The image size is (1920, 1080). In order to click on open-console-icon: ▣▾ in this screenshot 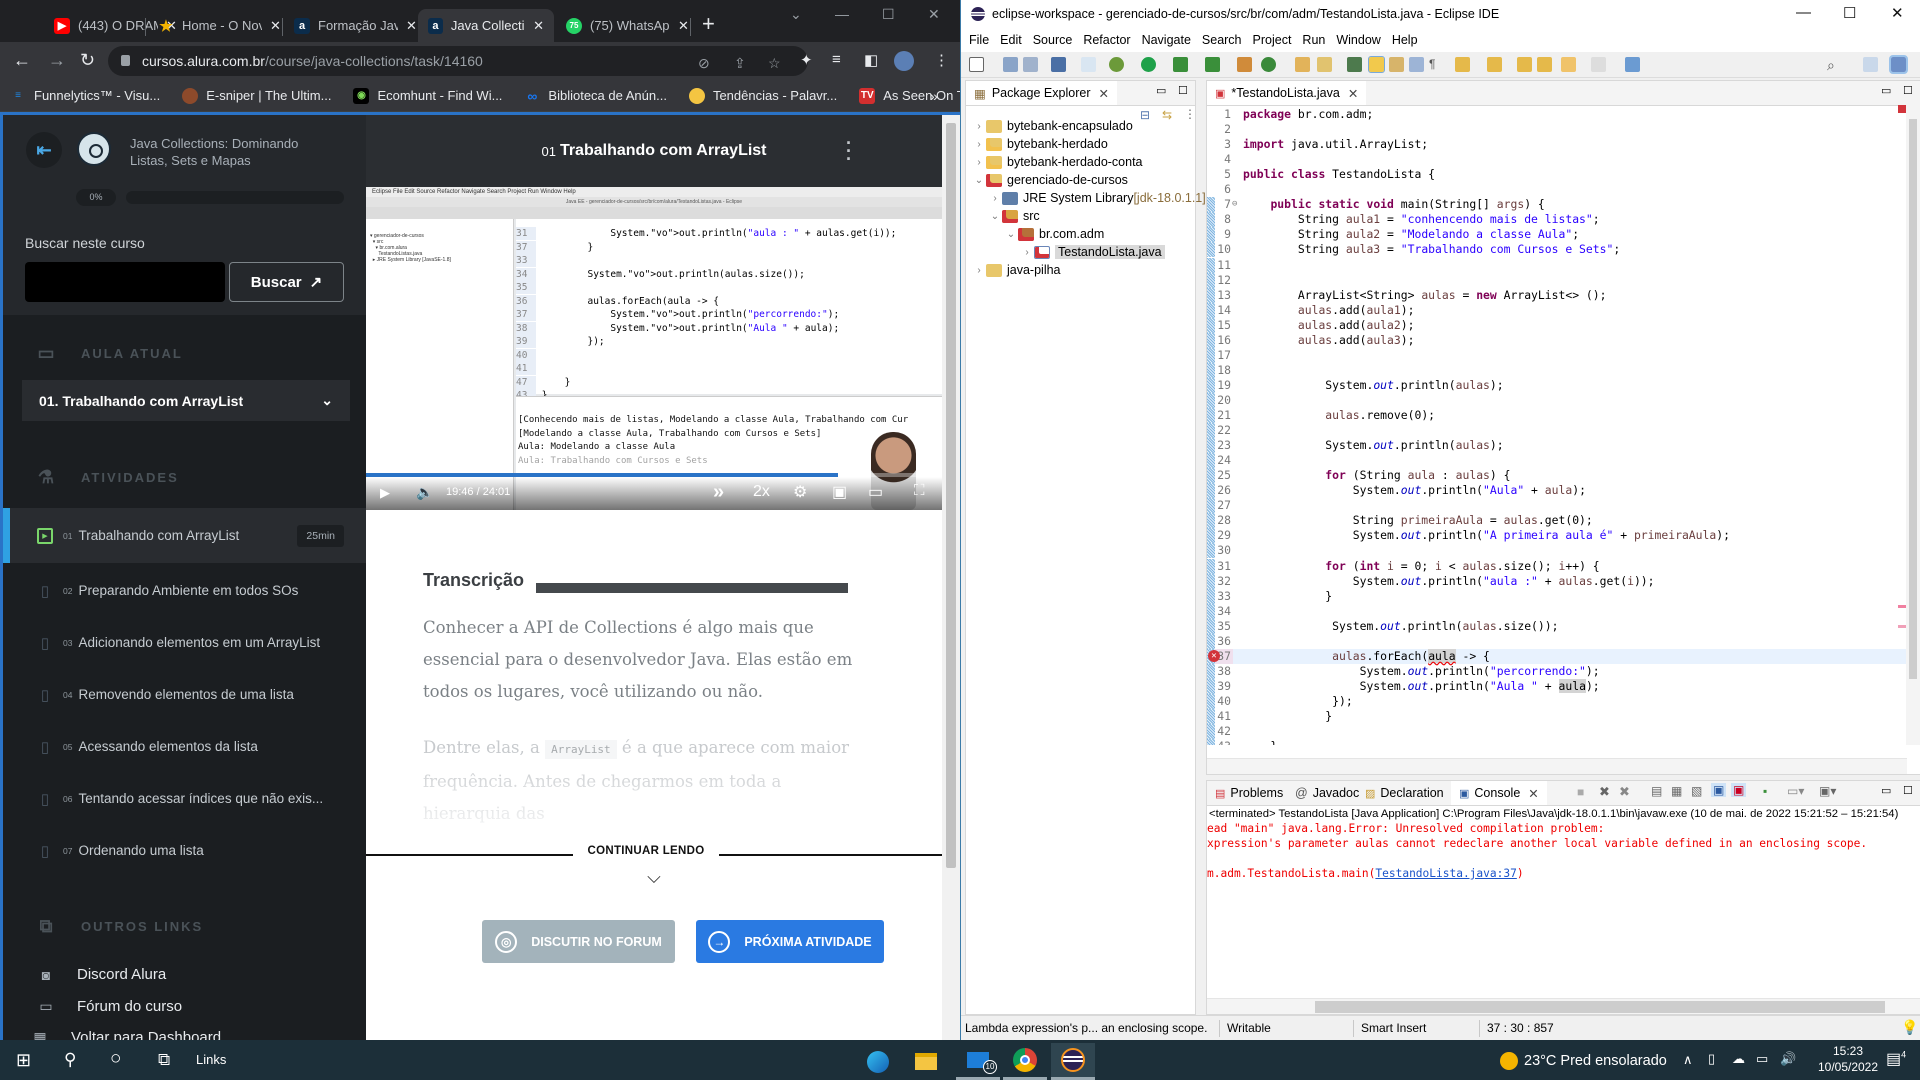, I will do `click(1827, 791)`.